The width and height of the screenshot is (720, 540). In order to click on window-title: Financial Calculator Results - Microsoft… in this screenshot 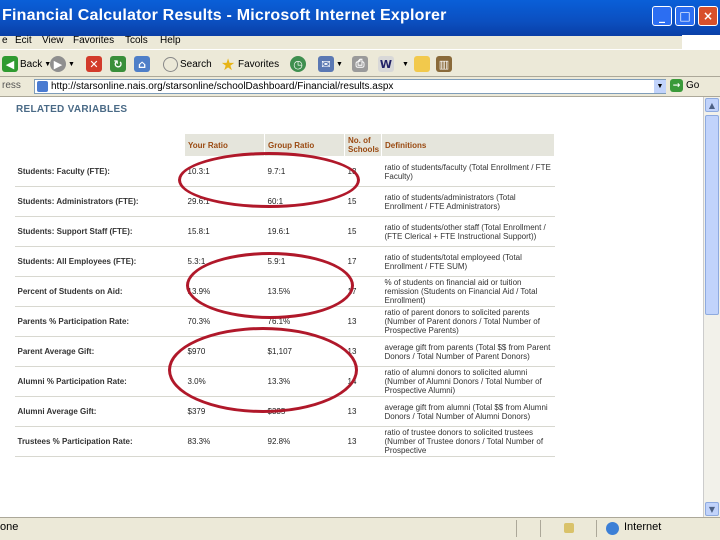, I will do `click(224, 15)`.